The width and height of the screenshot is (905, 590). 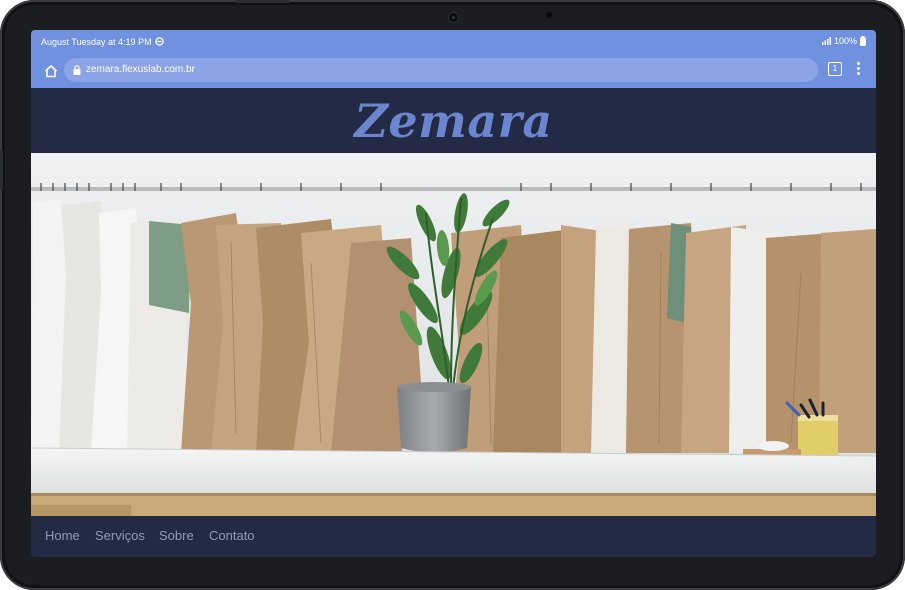 What do you see at coordinates (232, 535) in the screenshot?
I see `nav-contato: Contato` at bounding box center [232, 535].